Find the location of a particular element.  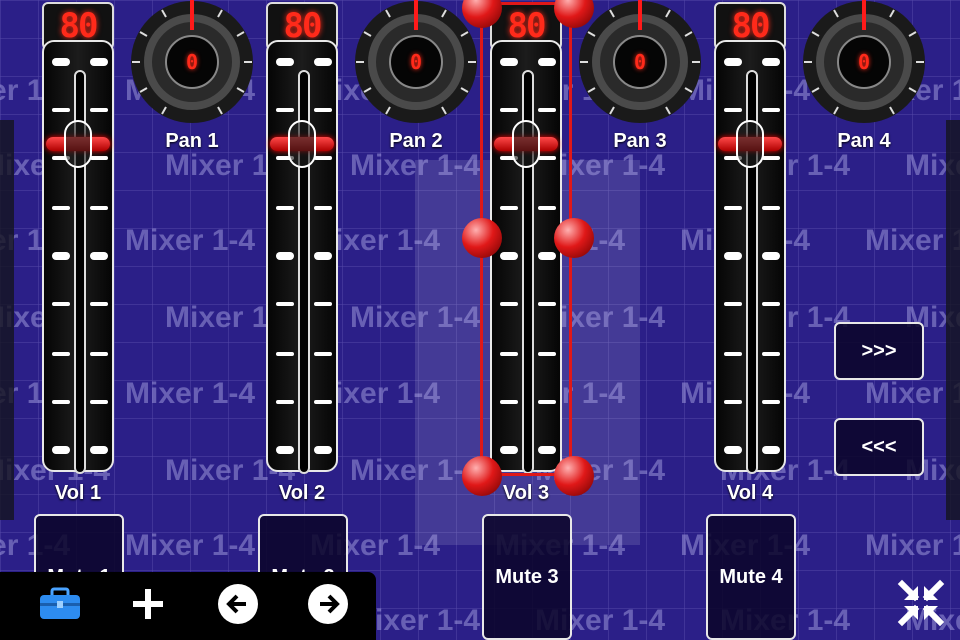

toolbox-button is located at coordinates (60, 606).